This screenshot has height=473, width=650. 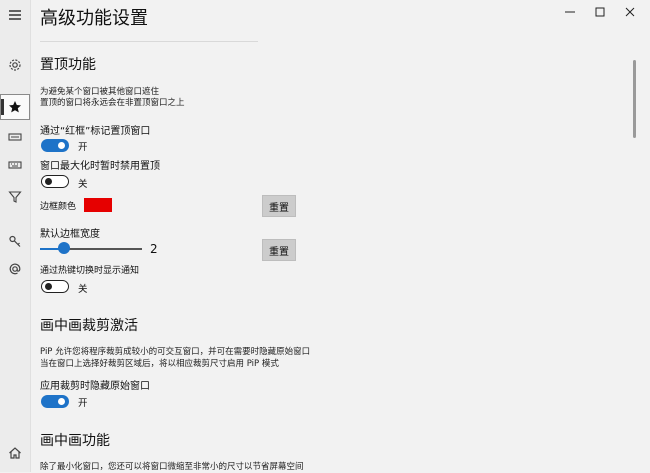 What do you see at coordinates (15, 107) in the screenshot?
I see `star-icon` at bounding box center [15, 107].